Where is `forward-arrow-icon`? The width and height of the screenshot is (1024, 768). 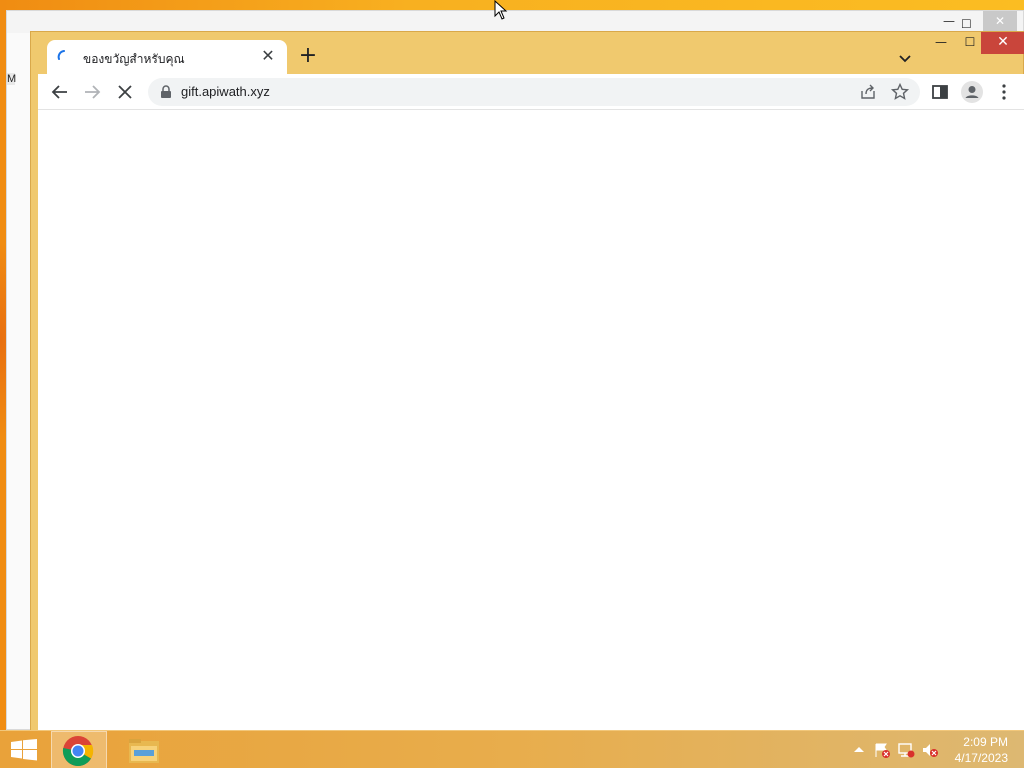 forward-arrow-icon is located at coordinates (92, 92).